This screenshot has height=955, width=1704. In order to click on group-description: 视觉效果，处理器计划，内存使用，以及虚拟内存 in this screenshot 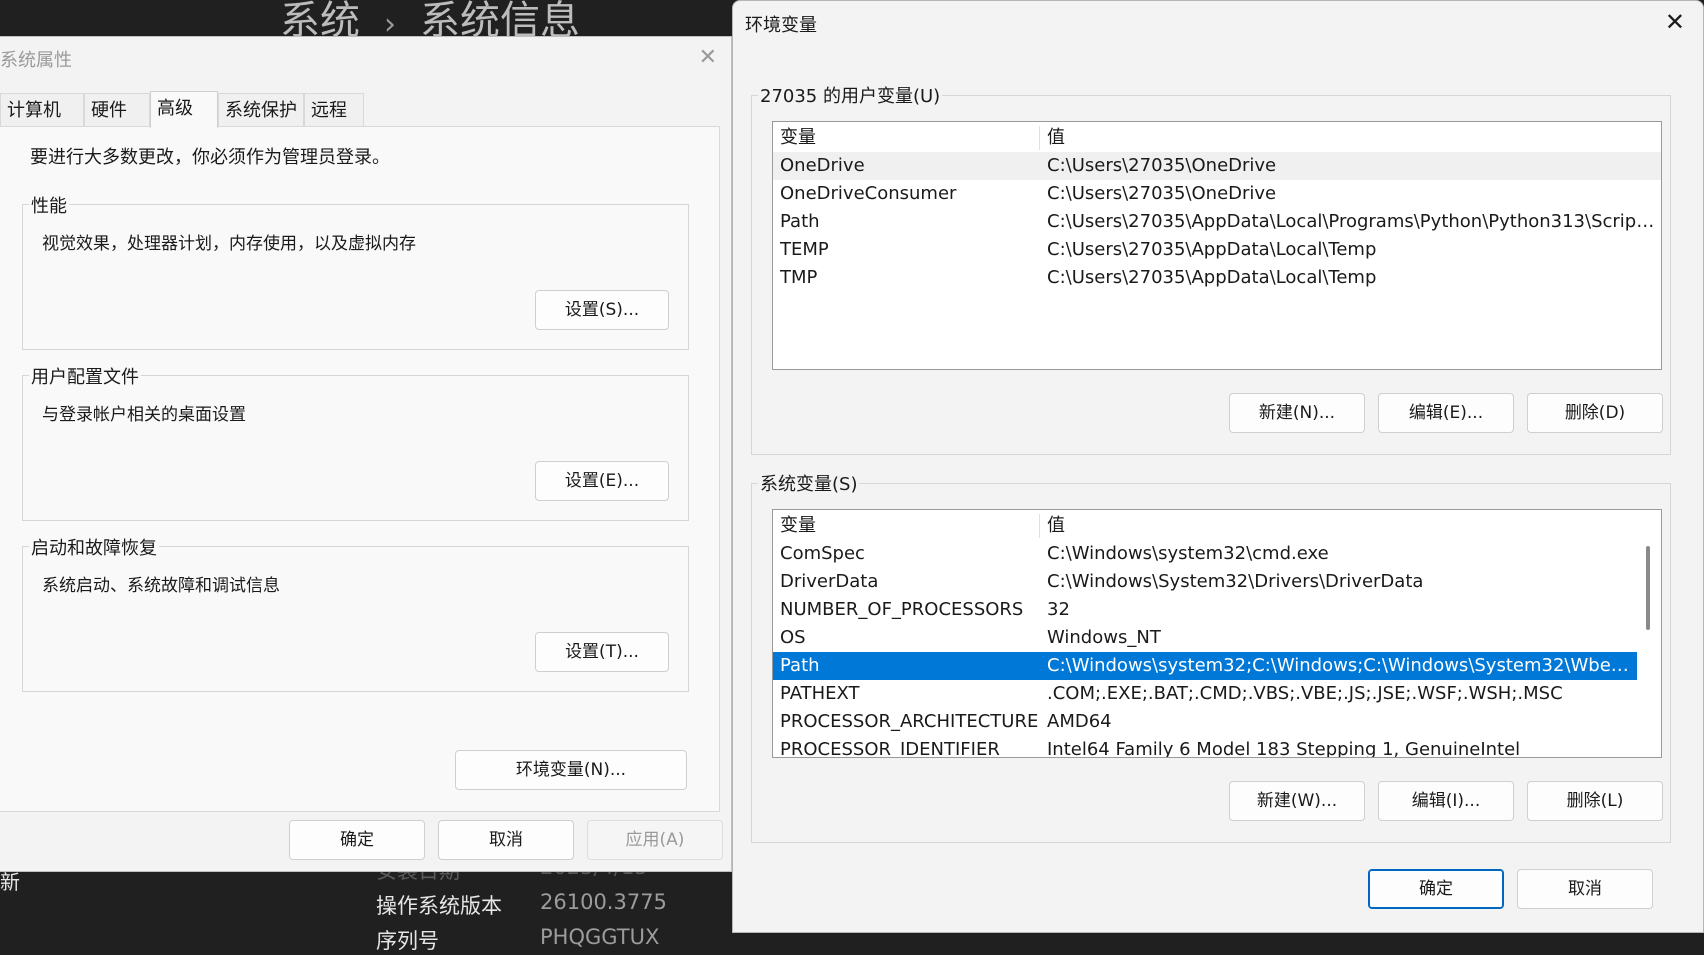, I will do `click(229, 244)`.